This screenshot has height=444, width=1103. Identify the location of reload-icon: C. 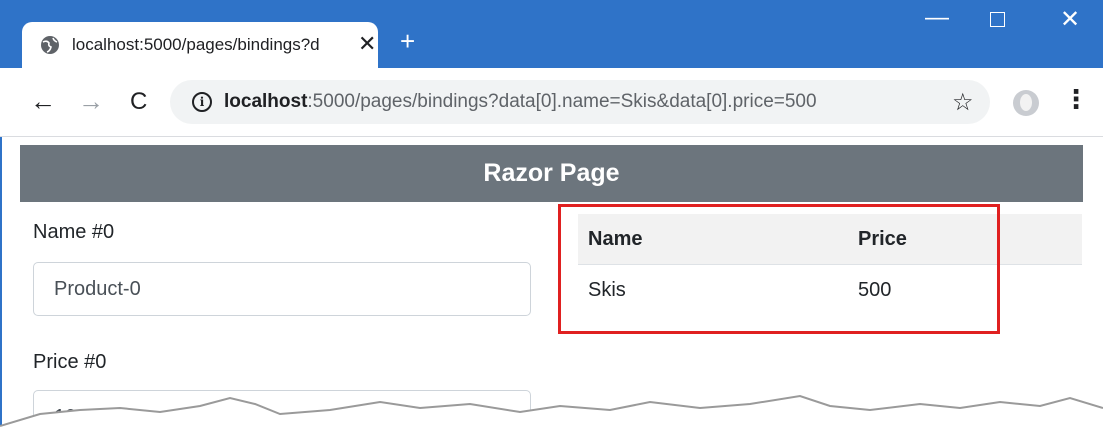
(138, 102).